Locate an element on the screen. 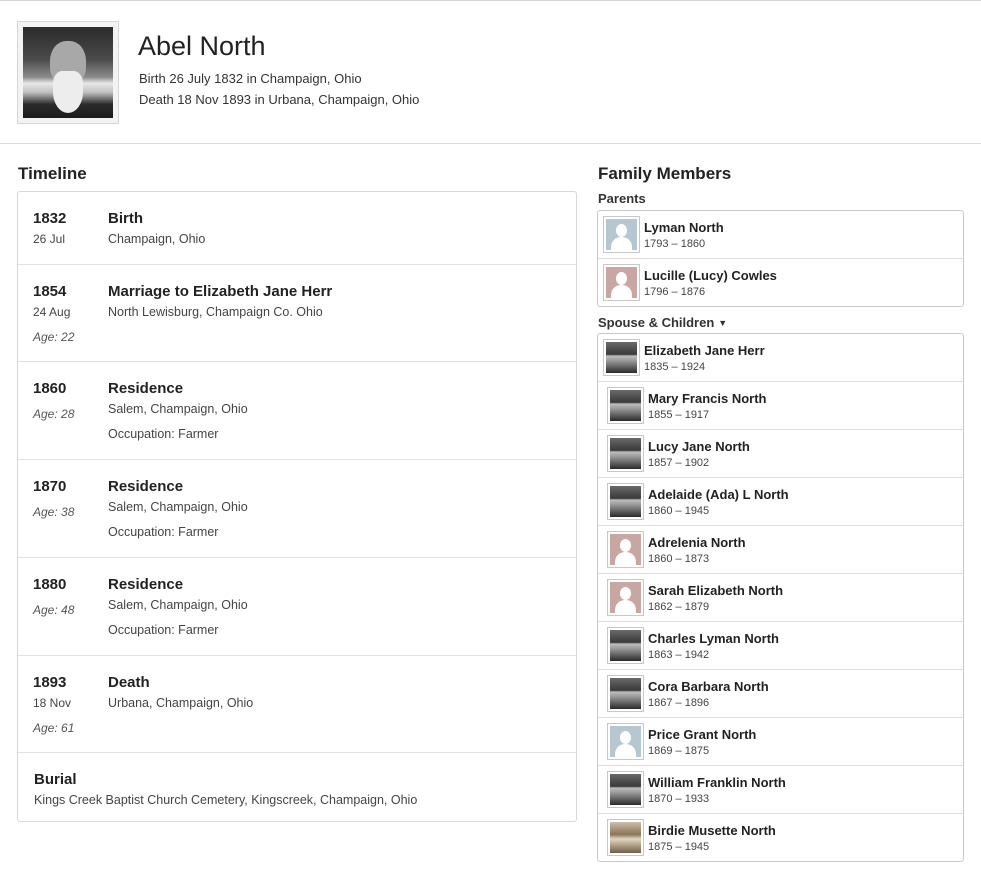 The image size is (981, 875). event-age: Age: 28 is located at coordinates (54, 414).